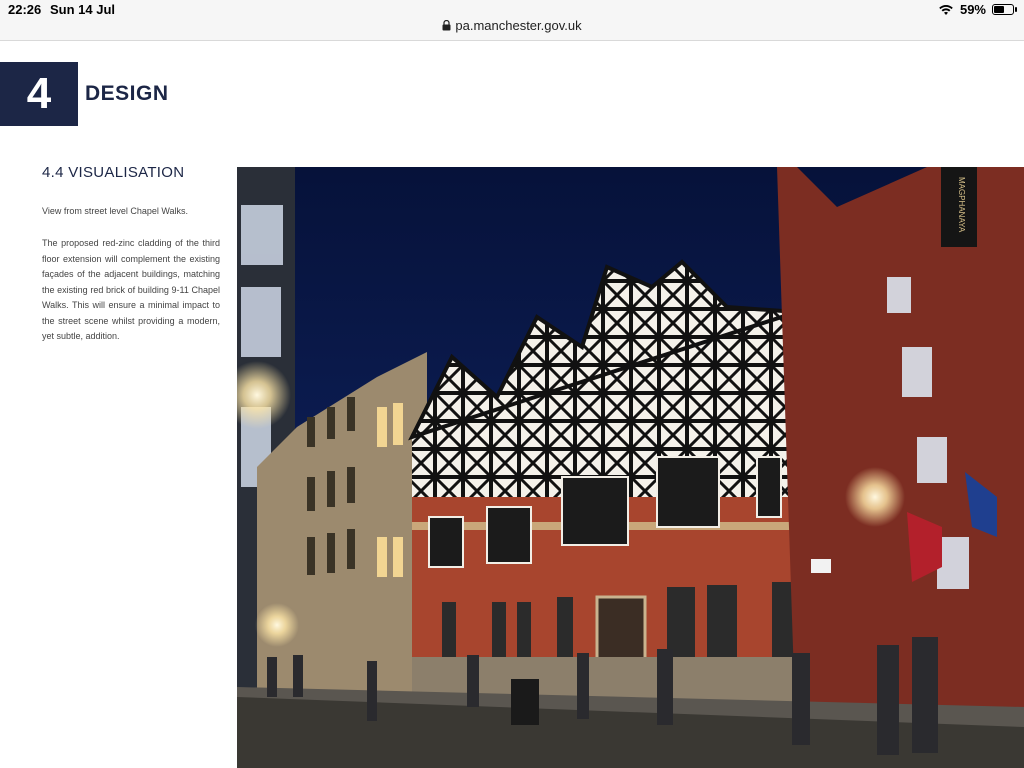  Describe the element at coordinates (25, 9) in the screenshot. I see `status-time: 22:26` at that location.